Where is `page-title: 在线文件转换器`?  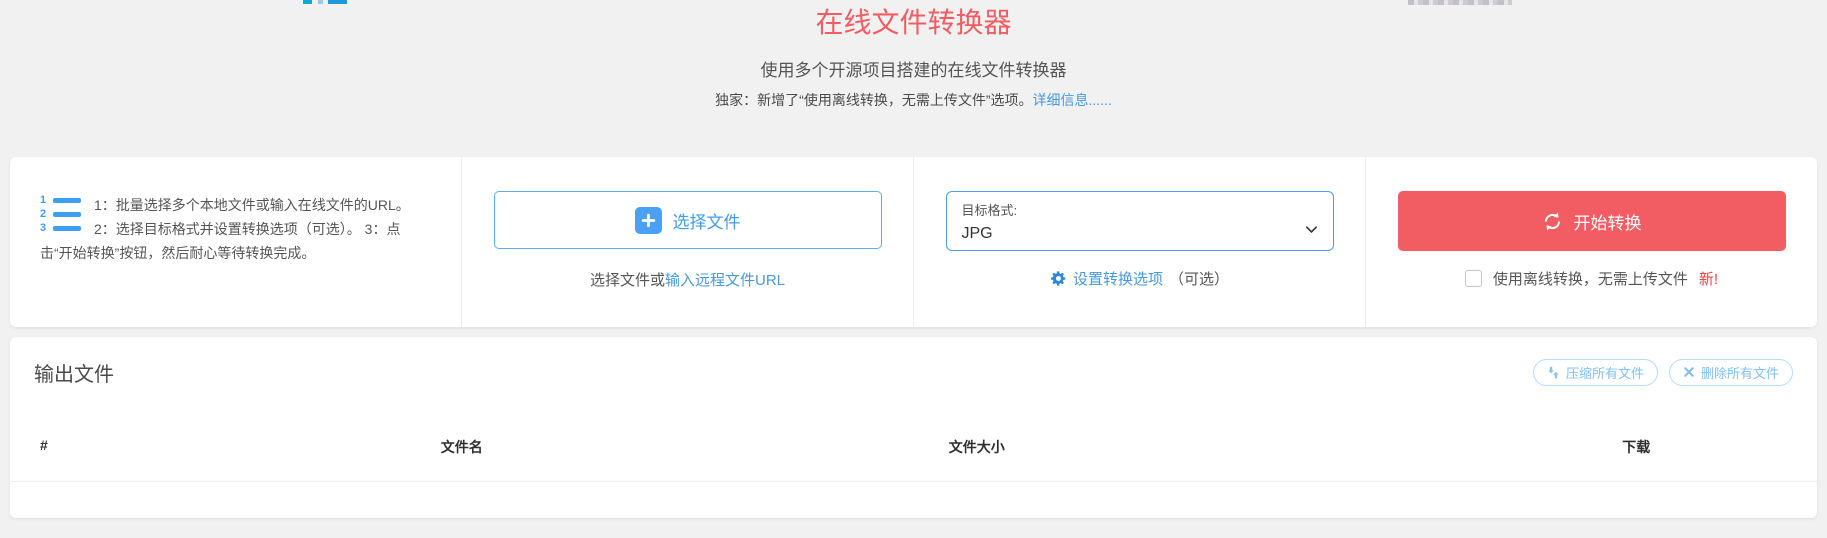
page-title: 在线文件转换器 is located at coordinates (913, 22).